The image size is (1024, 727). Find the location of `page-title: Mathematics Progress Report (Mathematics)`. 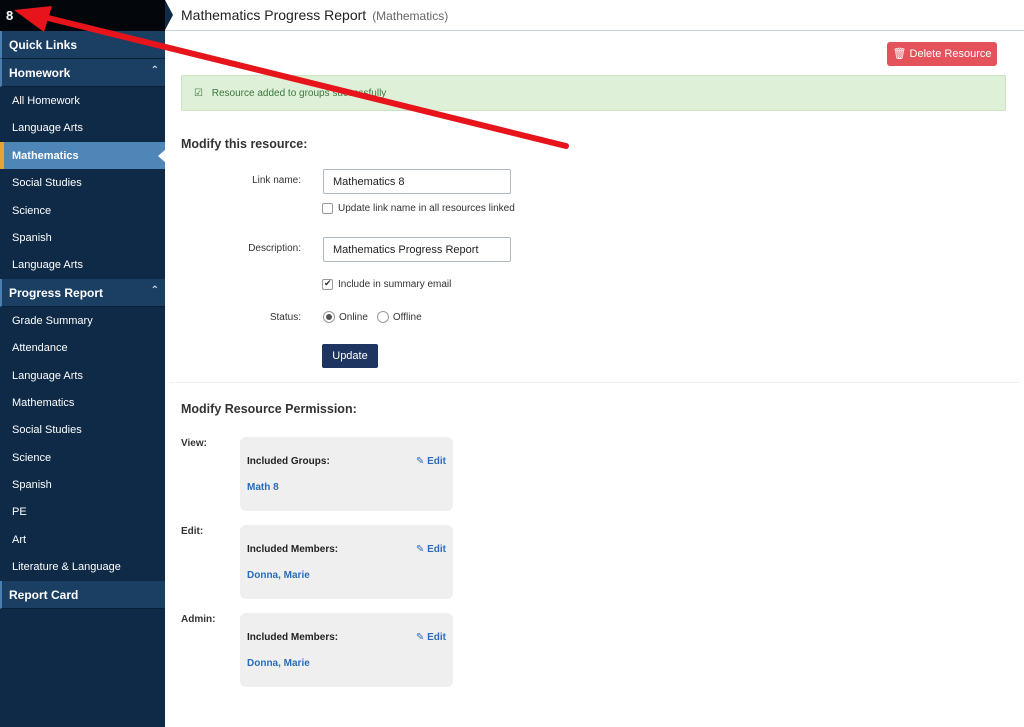

page-title: Mathematics Progress Report (Mathematics) is located at coordinates (314, 15).